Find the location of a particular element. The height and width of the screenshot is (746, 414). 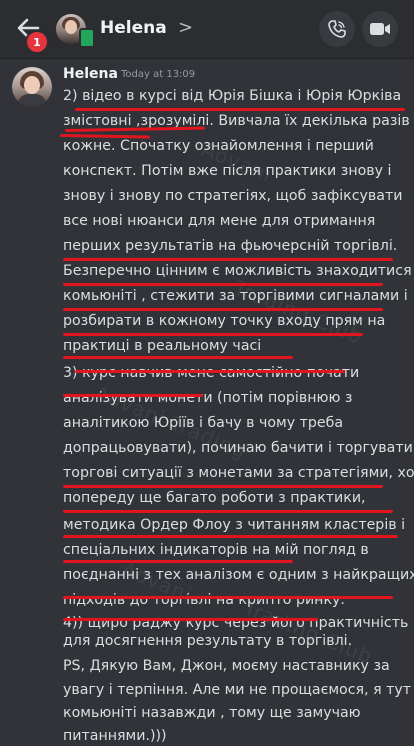

unread-badge: 1 is located at coordinates (37, 42).